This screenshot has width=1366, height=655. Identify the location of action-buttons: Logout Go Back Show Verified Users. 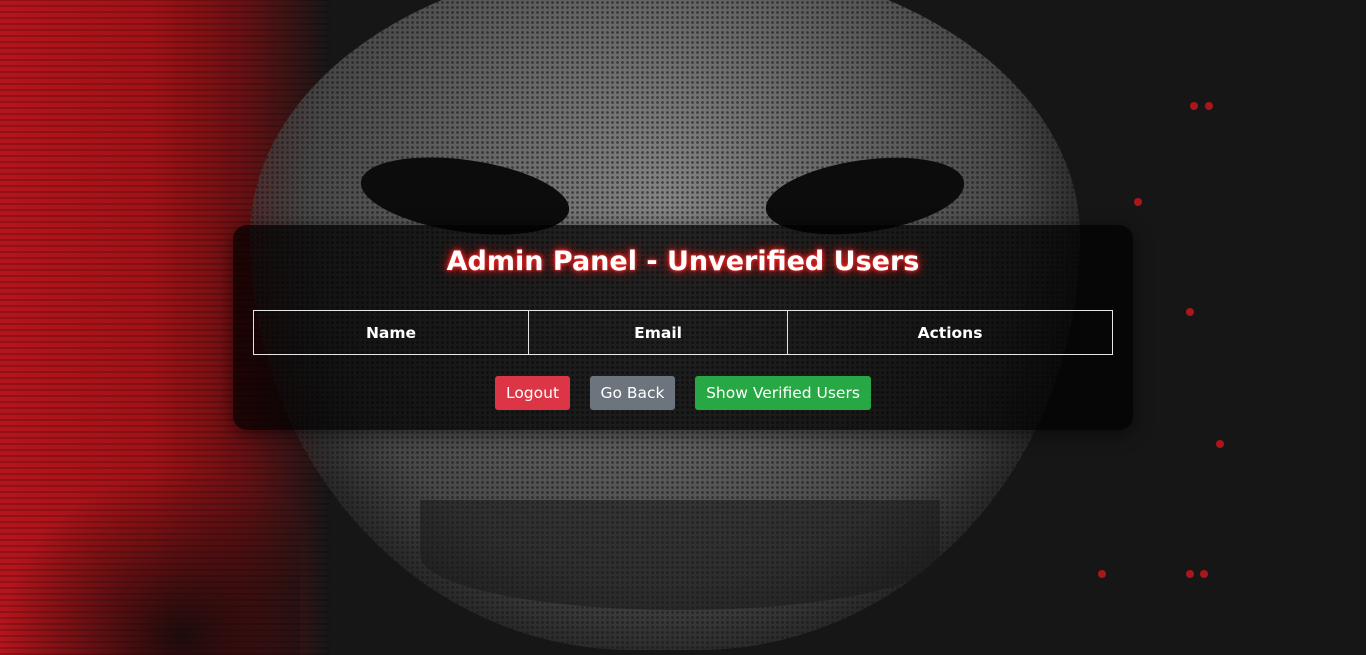
(683, 393).